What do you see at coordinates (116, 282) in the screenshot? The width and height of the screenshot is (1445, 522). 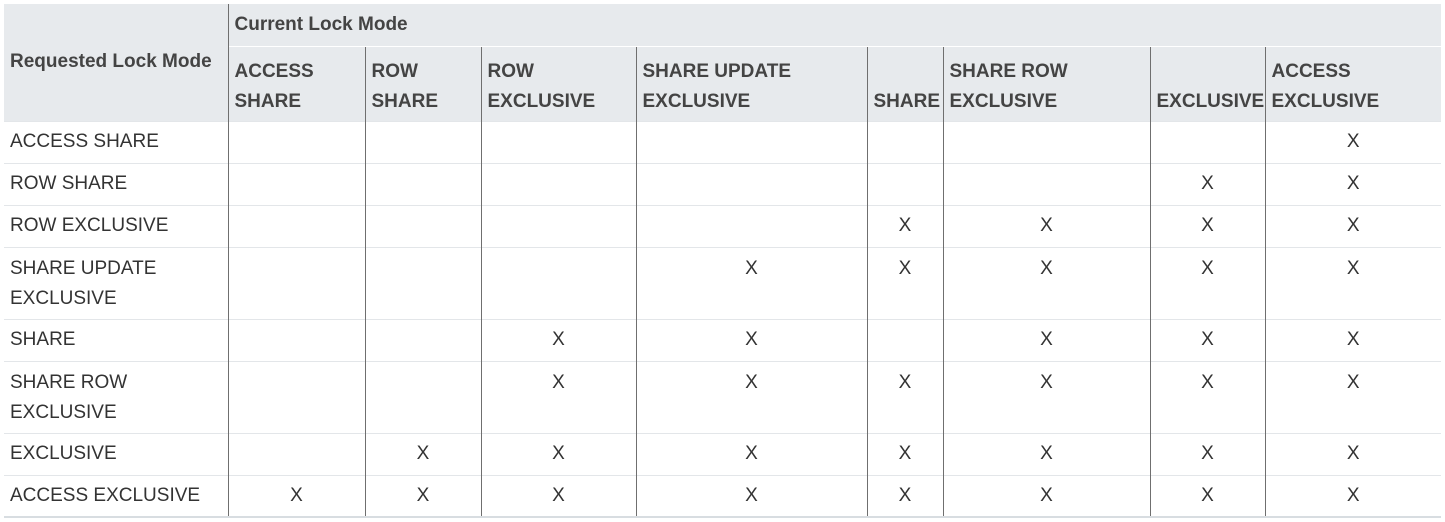 I see `row-label: SHARE UPDATE EXCLUSIVE` at bounding box center [116, 282].